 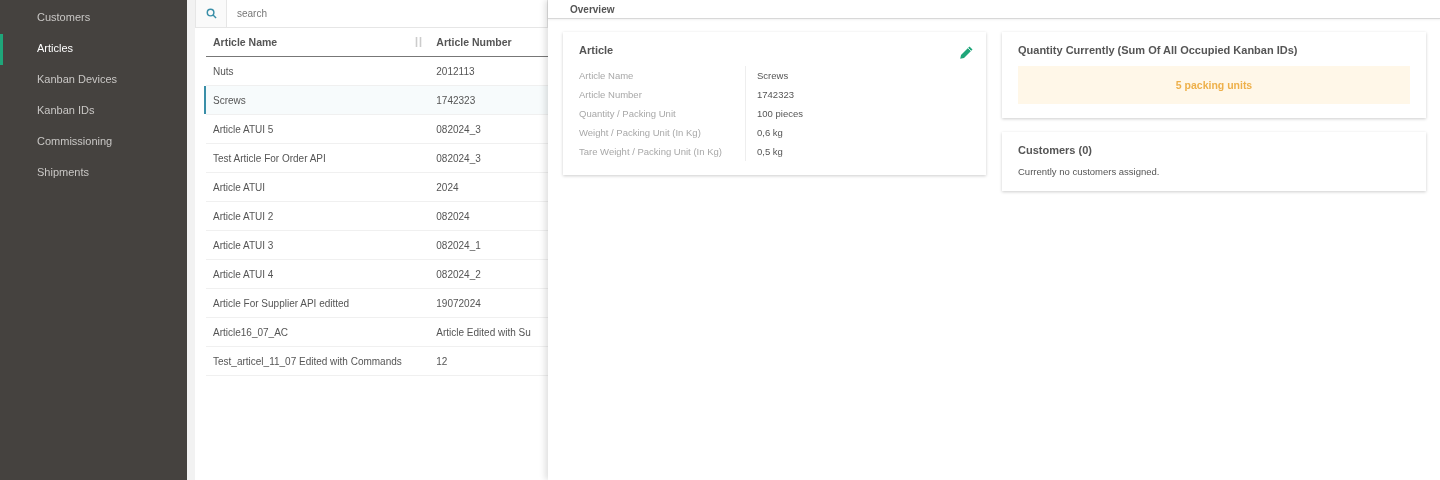 I want to click on panel-title: Overview, so click(x=592, y=9).